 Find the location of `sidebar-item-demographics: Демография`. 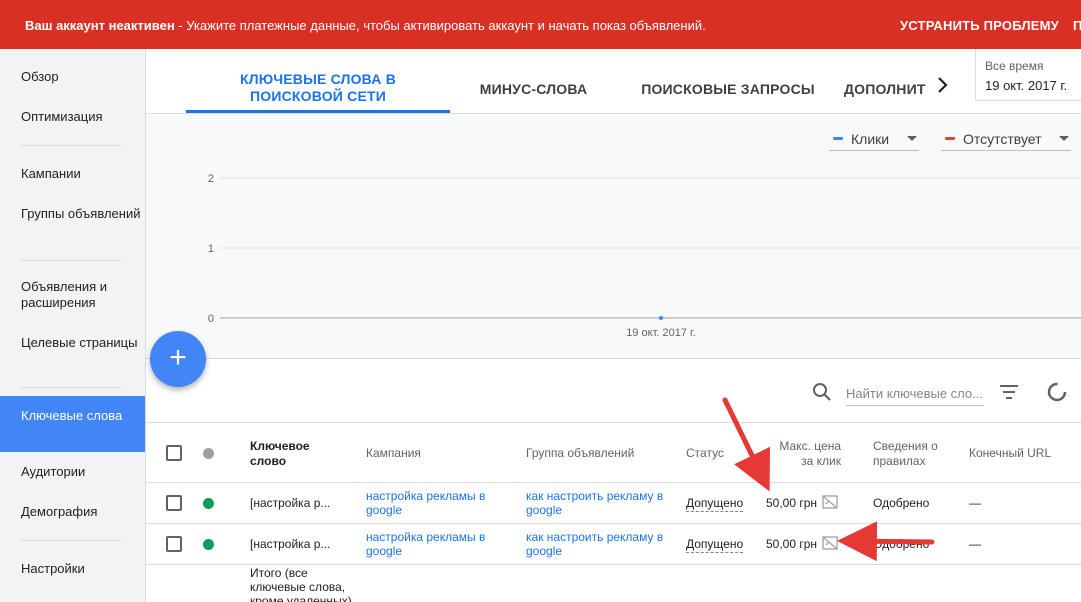

sidebar-item-demographics: Демография is located at coordinates (72, 512).